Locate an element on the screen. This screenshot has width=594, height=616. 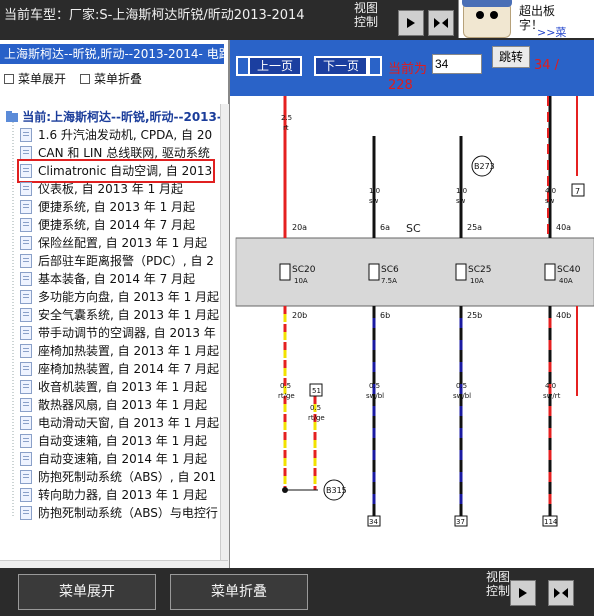
menu-item: 便捷系统, 自 2013 年 1 月起 is located at coordinates (107, 207).